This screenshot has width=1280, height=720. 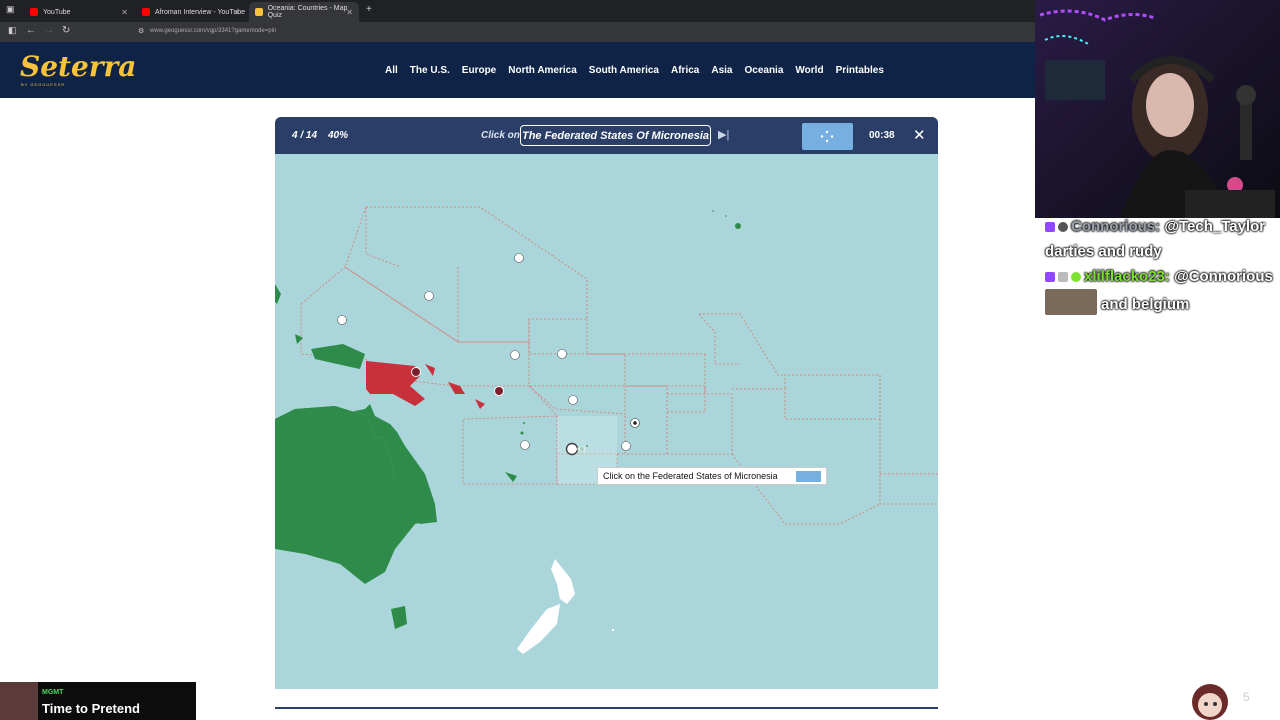 I want to click on chat-emote-icon, so click(x=1071, y=302).